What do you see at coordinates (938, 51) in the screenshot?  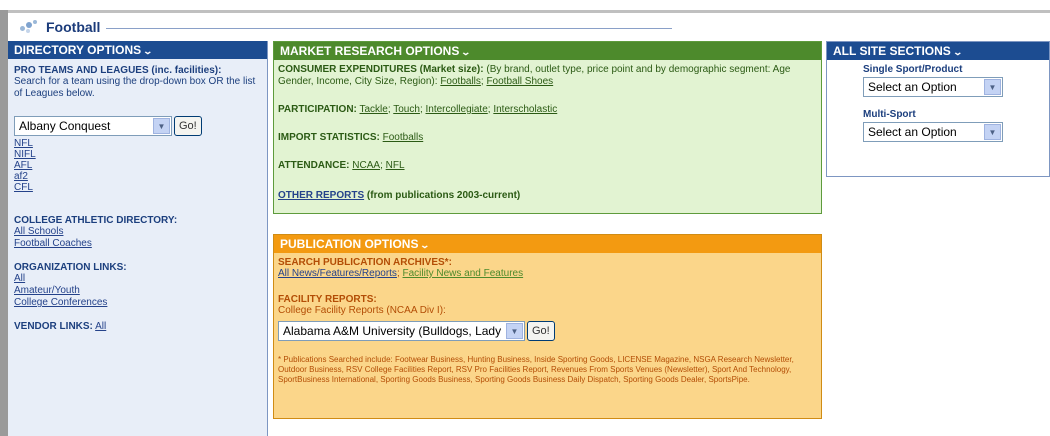 I see `all-site-sections-header: ALL SITE SECTIONS⌄` at bounding box center [938, 51].